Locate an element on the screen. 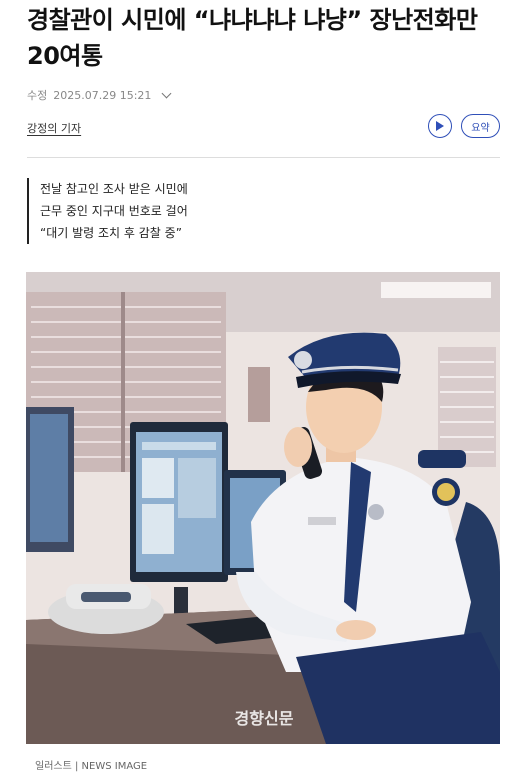  article-title: 경찰관이 시민에 “냐냐냐냐 냐냥” 장난전화만 20여통 is located at coordinates (252, 38).